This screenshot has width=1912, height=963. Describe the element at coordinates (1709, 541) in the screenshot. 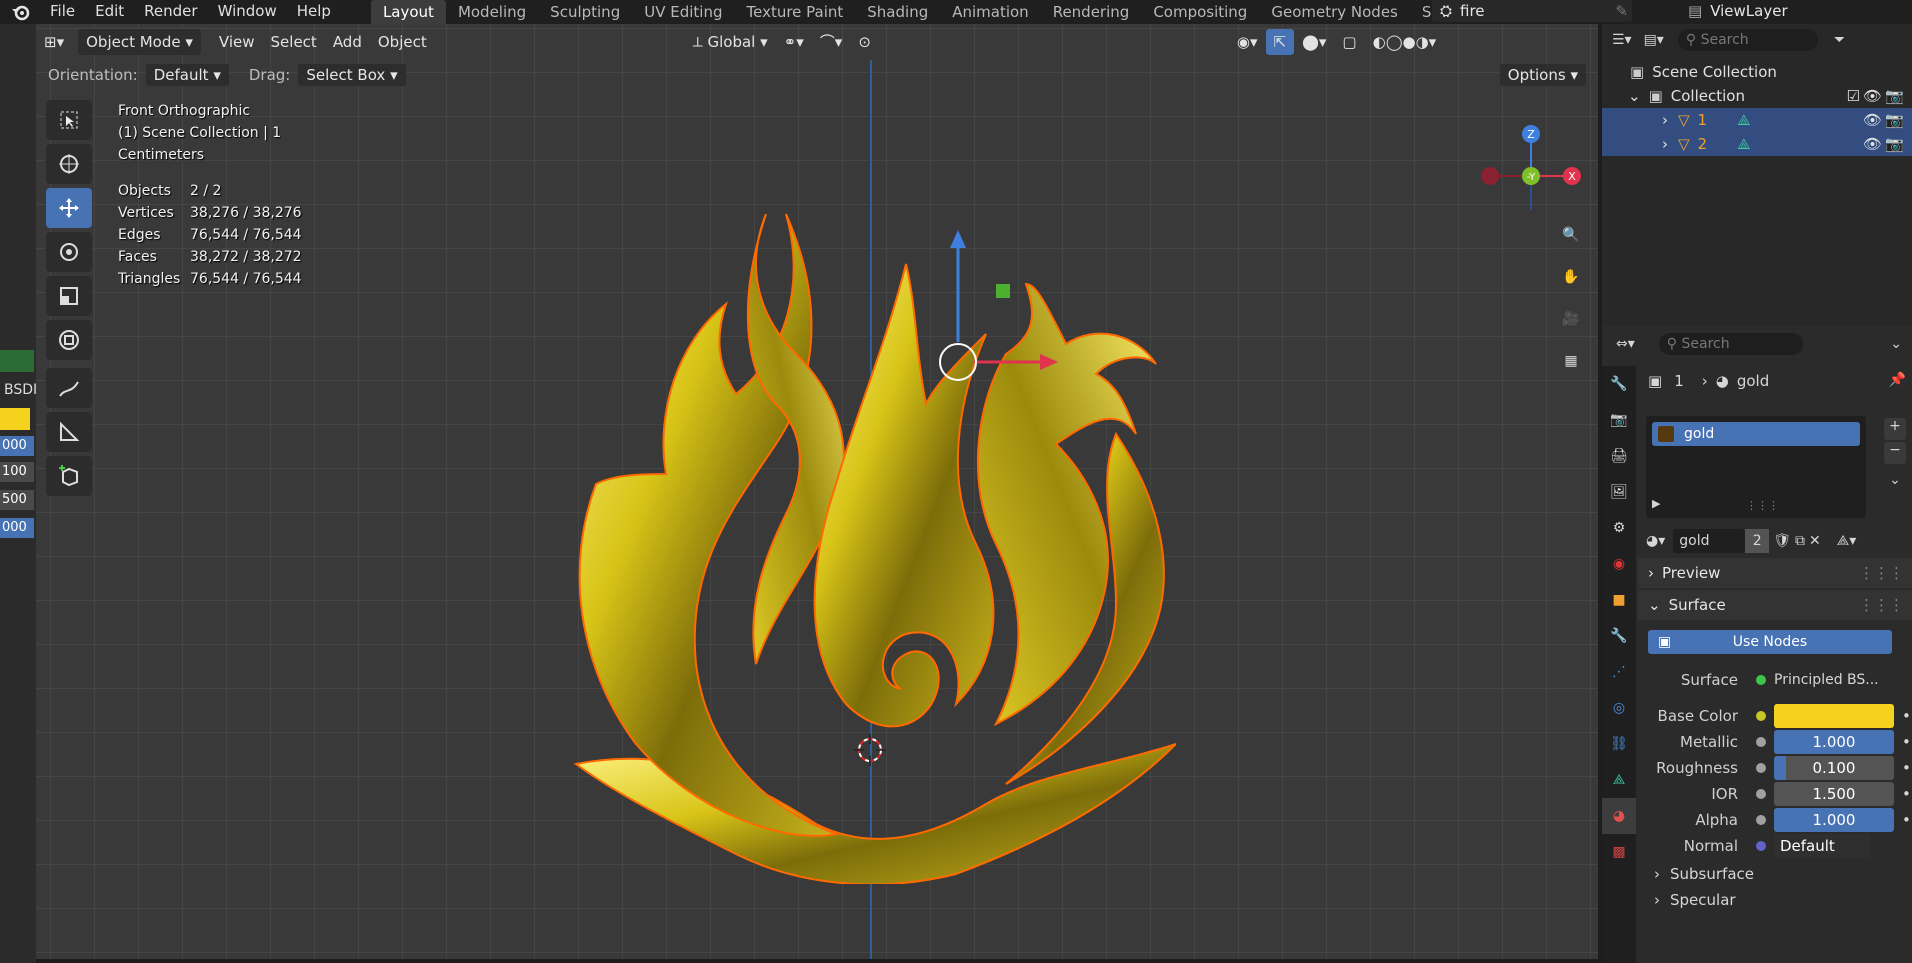

I see `material-name-field: gold` at that location.